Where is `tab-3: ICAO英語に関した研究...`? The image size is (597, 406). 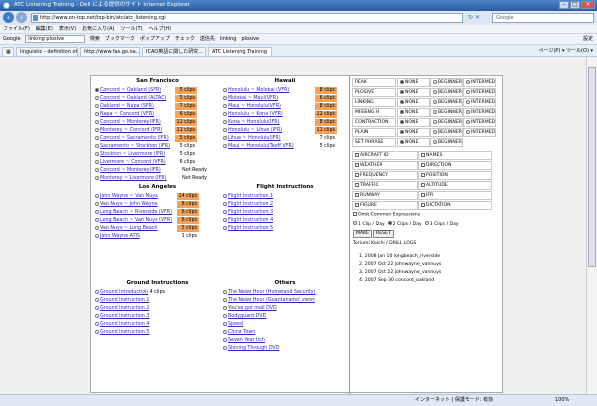 tab-3: ICAO英語に関した研究... is located at coordinates (174, 51).